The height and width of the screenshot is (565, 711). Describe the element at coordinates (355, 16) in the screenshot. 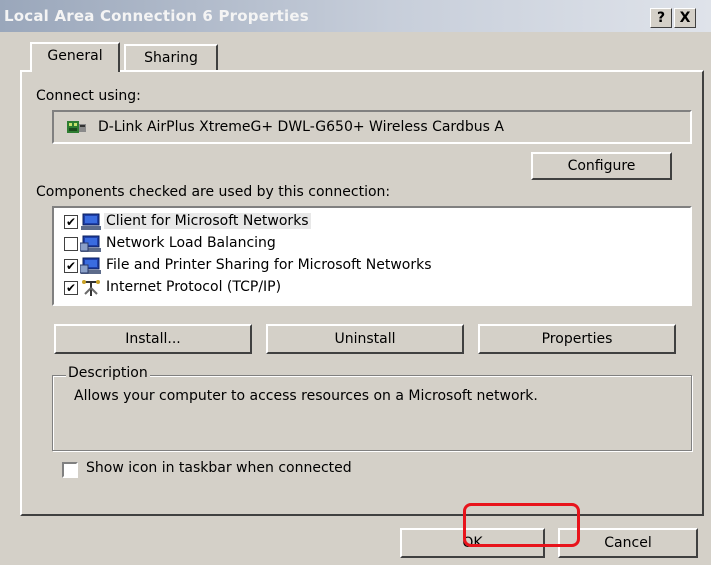

I see `title-bar: Local Area Connection 6 Properties ? X` at that location.